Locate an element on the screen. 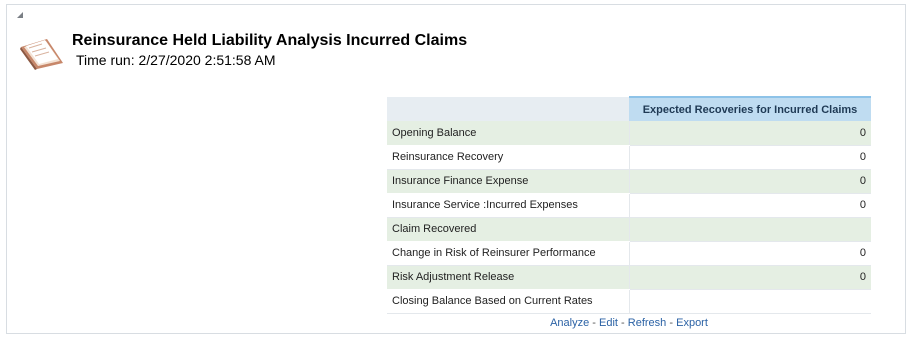 Image resolution: width=912 pixels, height=340 pixels. time-run-label: Time run: is located at coordinates (105, 60).